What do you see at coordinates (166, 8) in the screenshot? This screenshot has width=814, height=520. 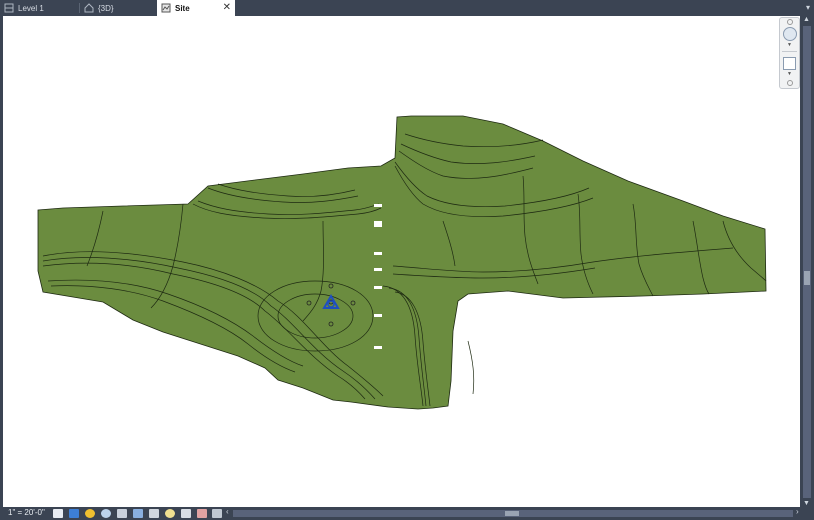 I see `site-plan-icon` at bounding box center [166, 8].